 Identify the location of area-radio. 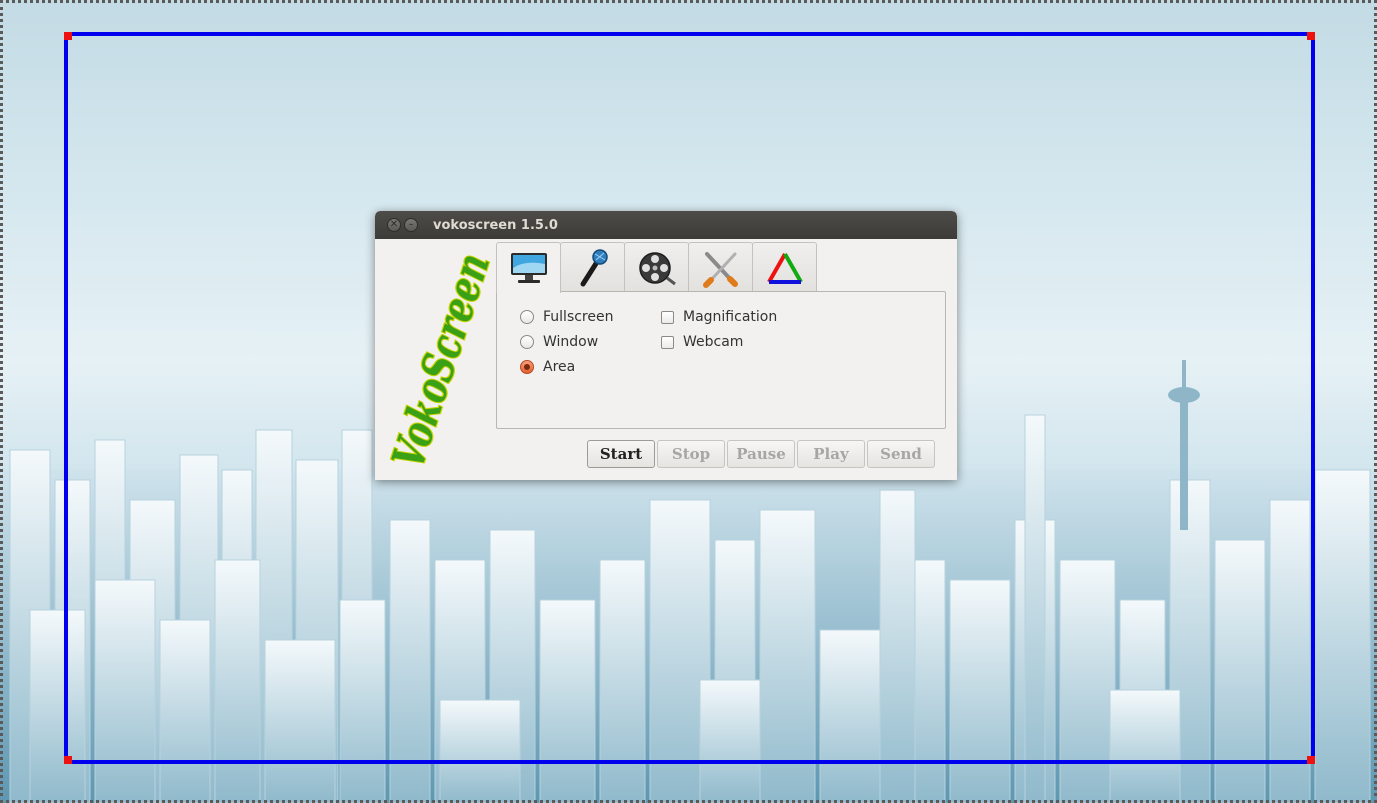
(527, 367).